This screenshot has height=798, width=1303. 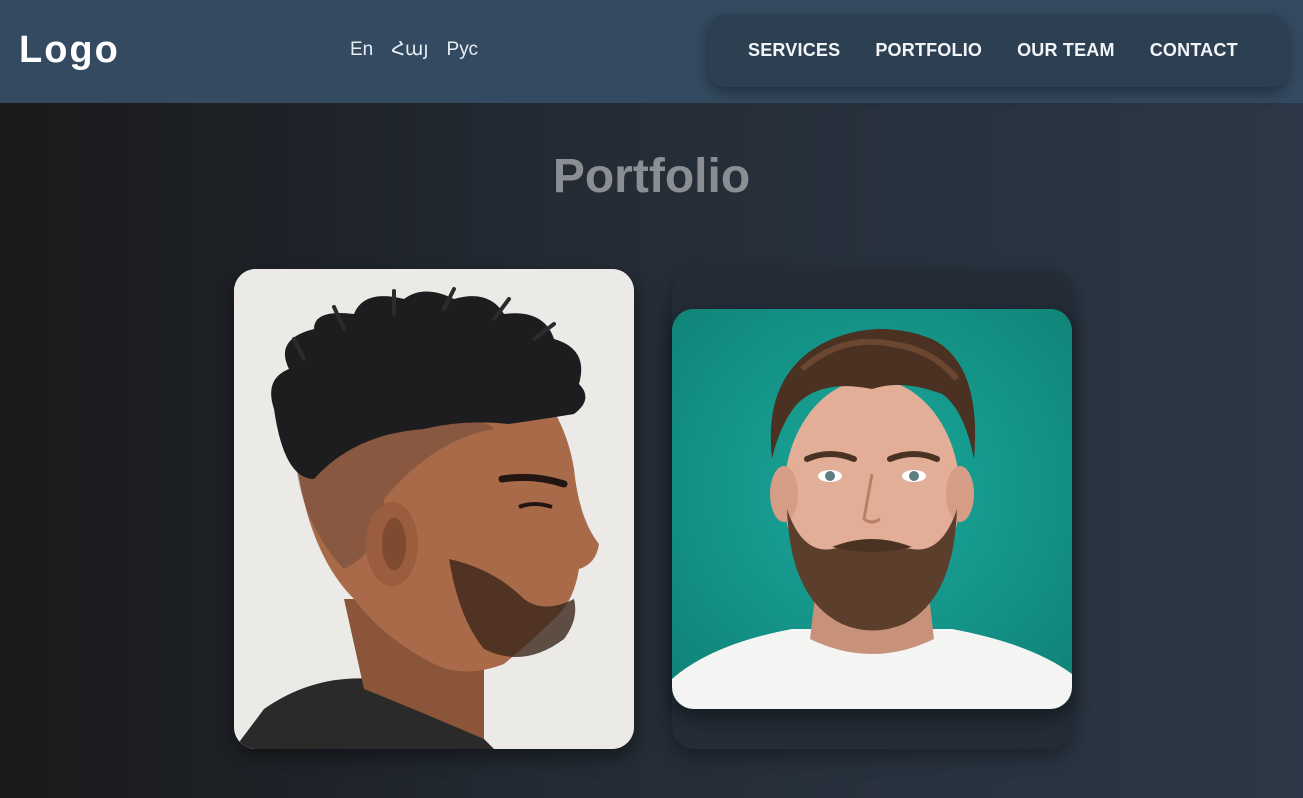 I want to click on lang-en: En, so click(x=361, y=50).